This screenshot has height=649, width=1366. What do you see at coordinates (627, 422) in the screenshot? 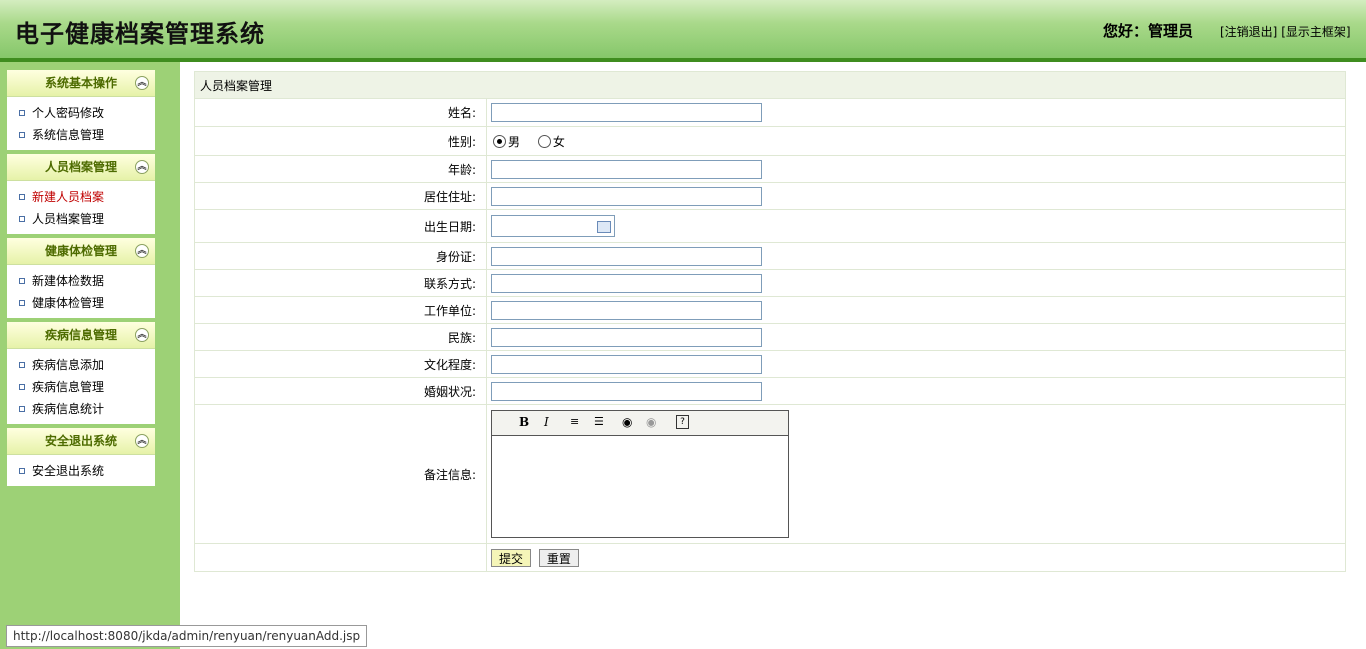
I see `insert-link-icon: ◉` at bounding box center [627, 422].